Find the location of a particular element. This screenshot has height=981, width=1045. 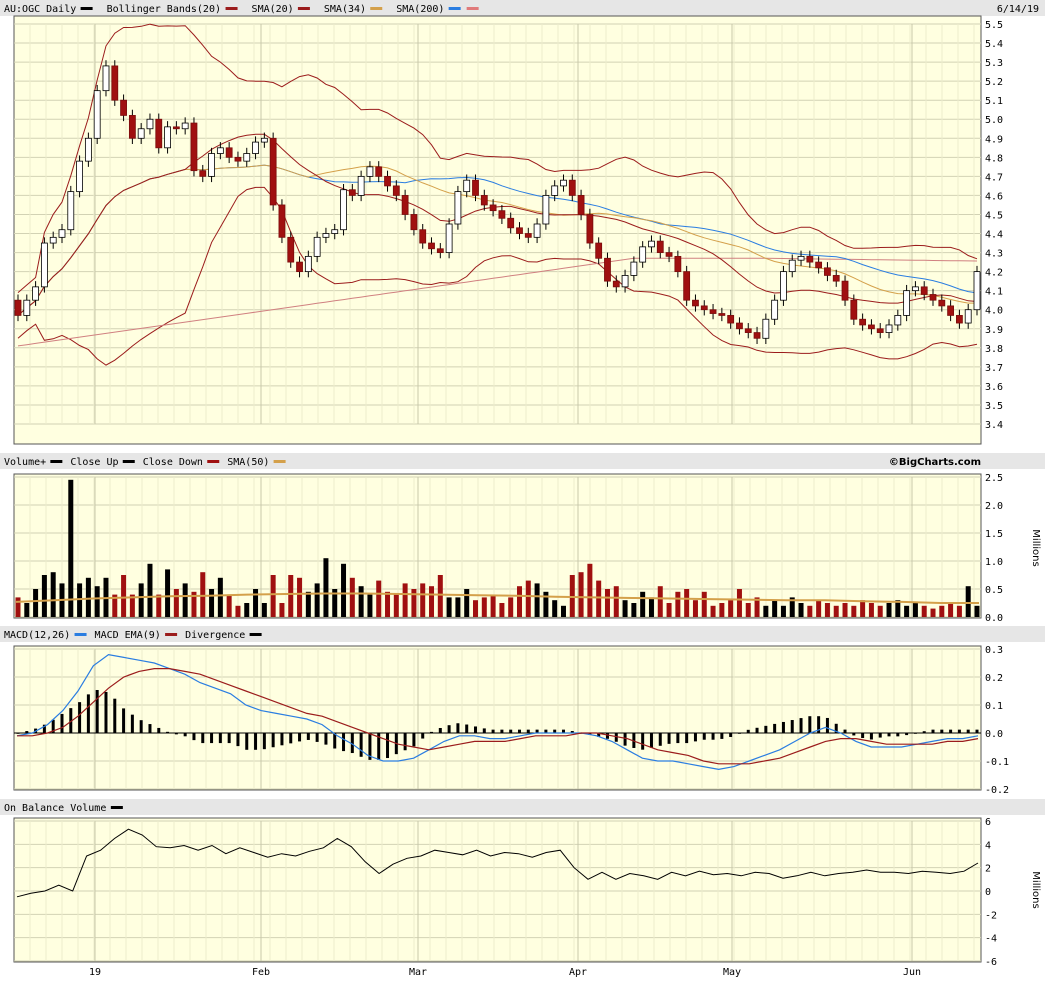

x-axis-label-5: Jun is located at coordinates (912, 972).